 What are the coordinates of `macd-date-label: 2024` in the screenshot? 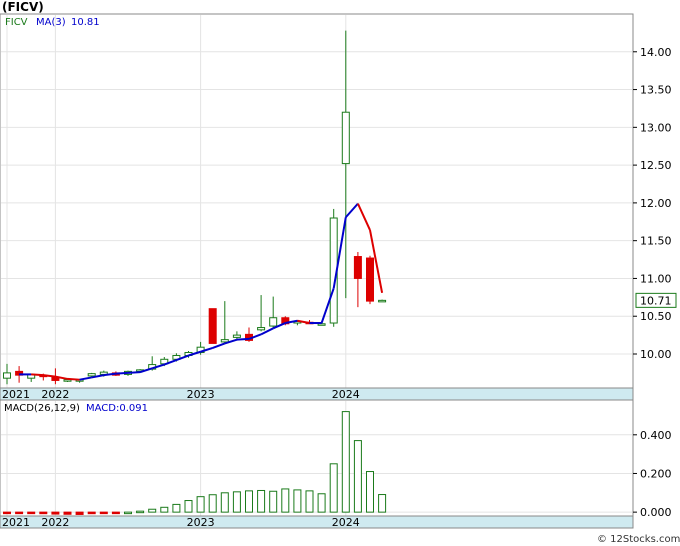 It's located at (346, 522).